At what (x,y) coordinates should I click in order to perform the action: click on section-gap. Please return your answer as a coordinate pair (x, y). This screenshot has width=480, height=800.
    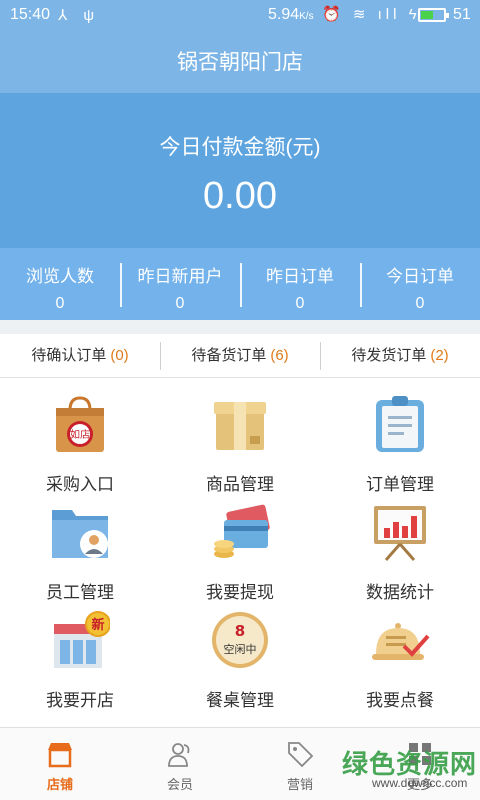
    Looking at the image, I should click on (240, 327).